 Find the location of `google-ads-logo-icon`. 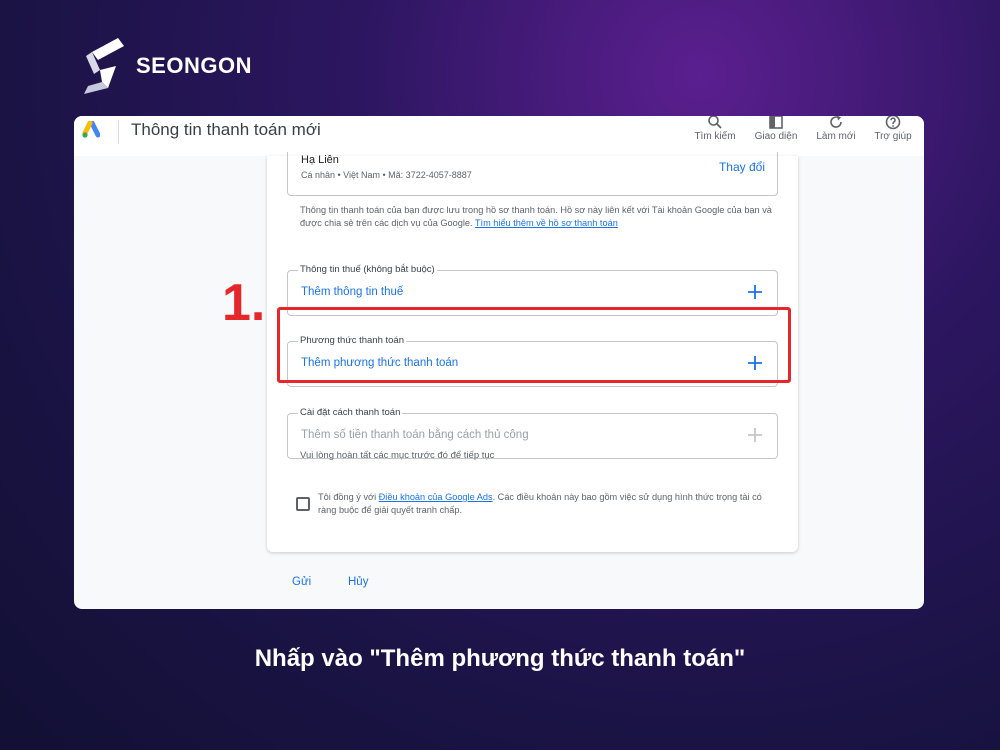

google-ads-logo-icon is located at coordinates (91, 129).